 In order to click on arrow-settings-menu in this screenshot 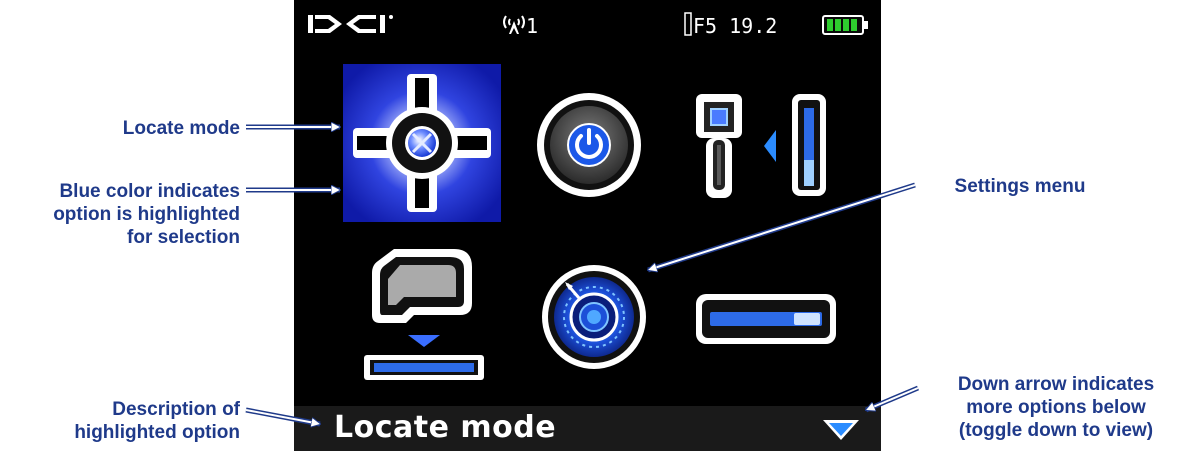, I will do `click(782, 226)`.